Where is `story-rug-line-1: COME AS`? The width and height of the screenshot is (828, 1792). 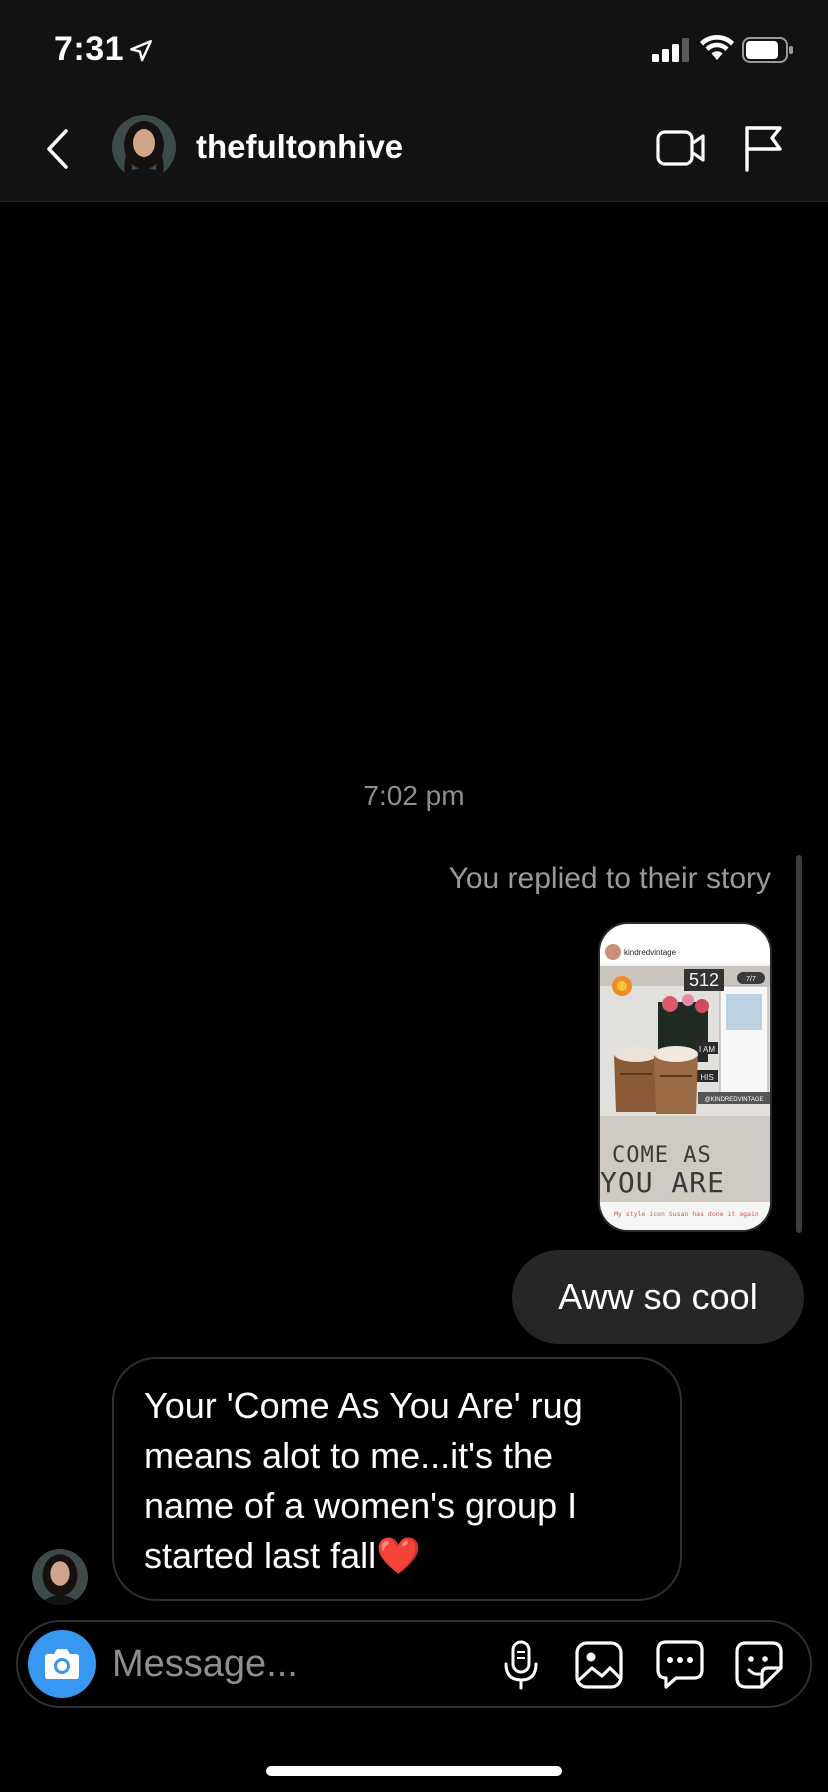 story-rug-line-1: COME AS is located at coordinates (662, 1155).